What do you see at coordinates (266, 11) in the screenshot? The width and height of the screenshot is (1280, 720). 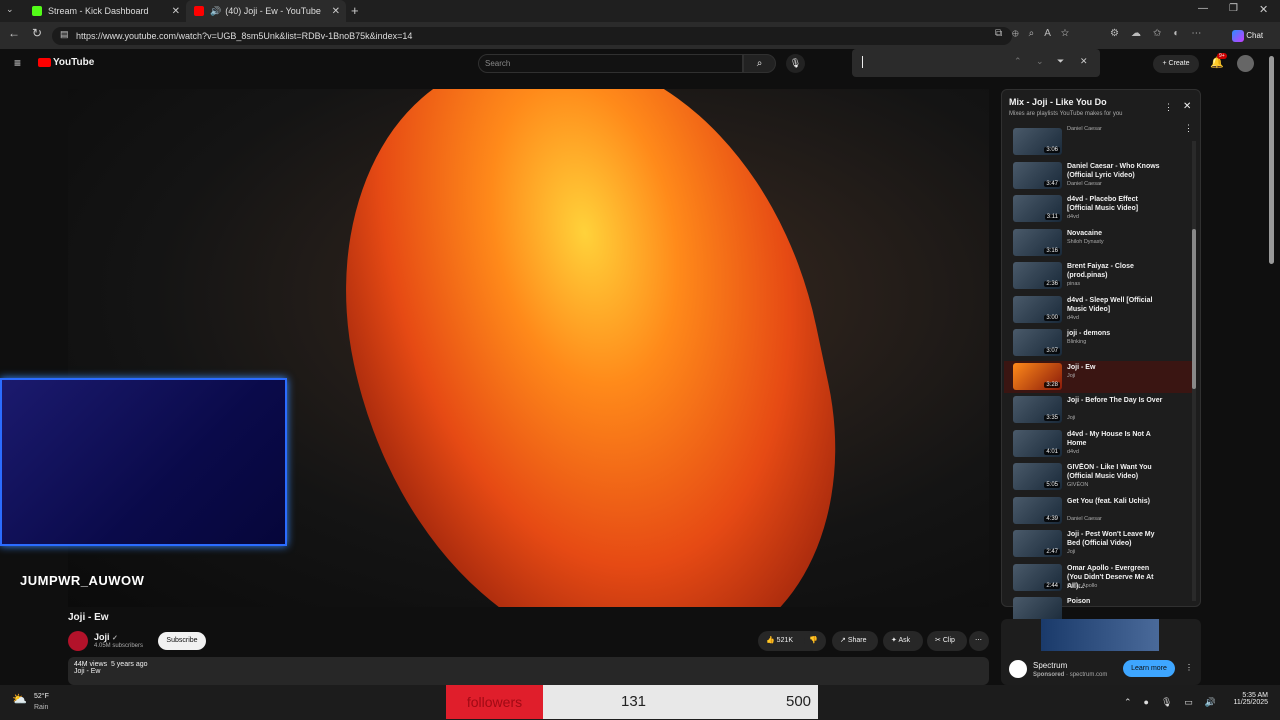 I see `tab-youtube: 🔊 (40) Joji - Ew - YouTube ✕` at bounding box center [266, 11].